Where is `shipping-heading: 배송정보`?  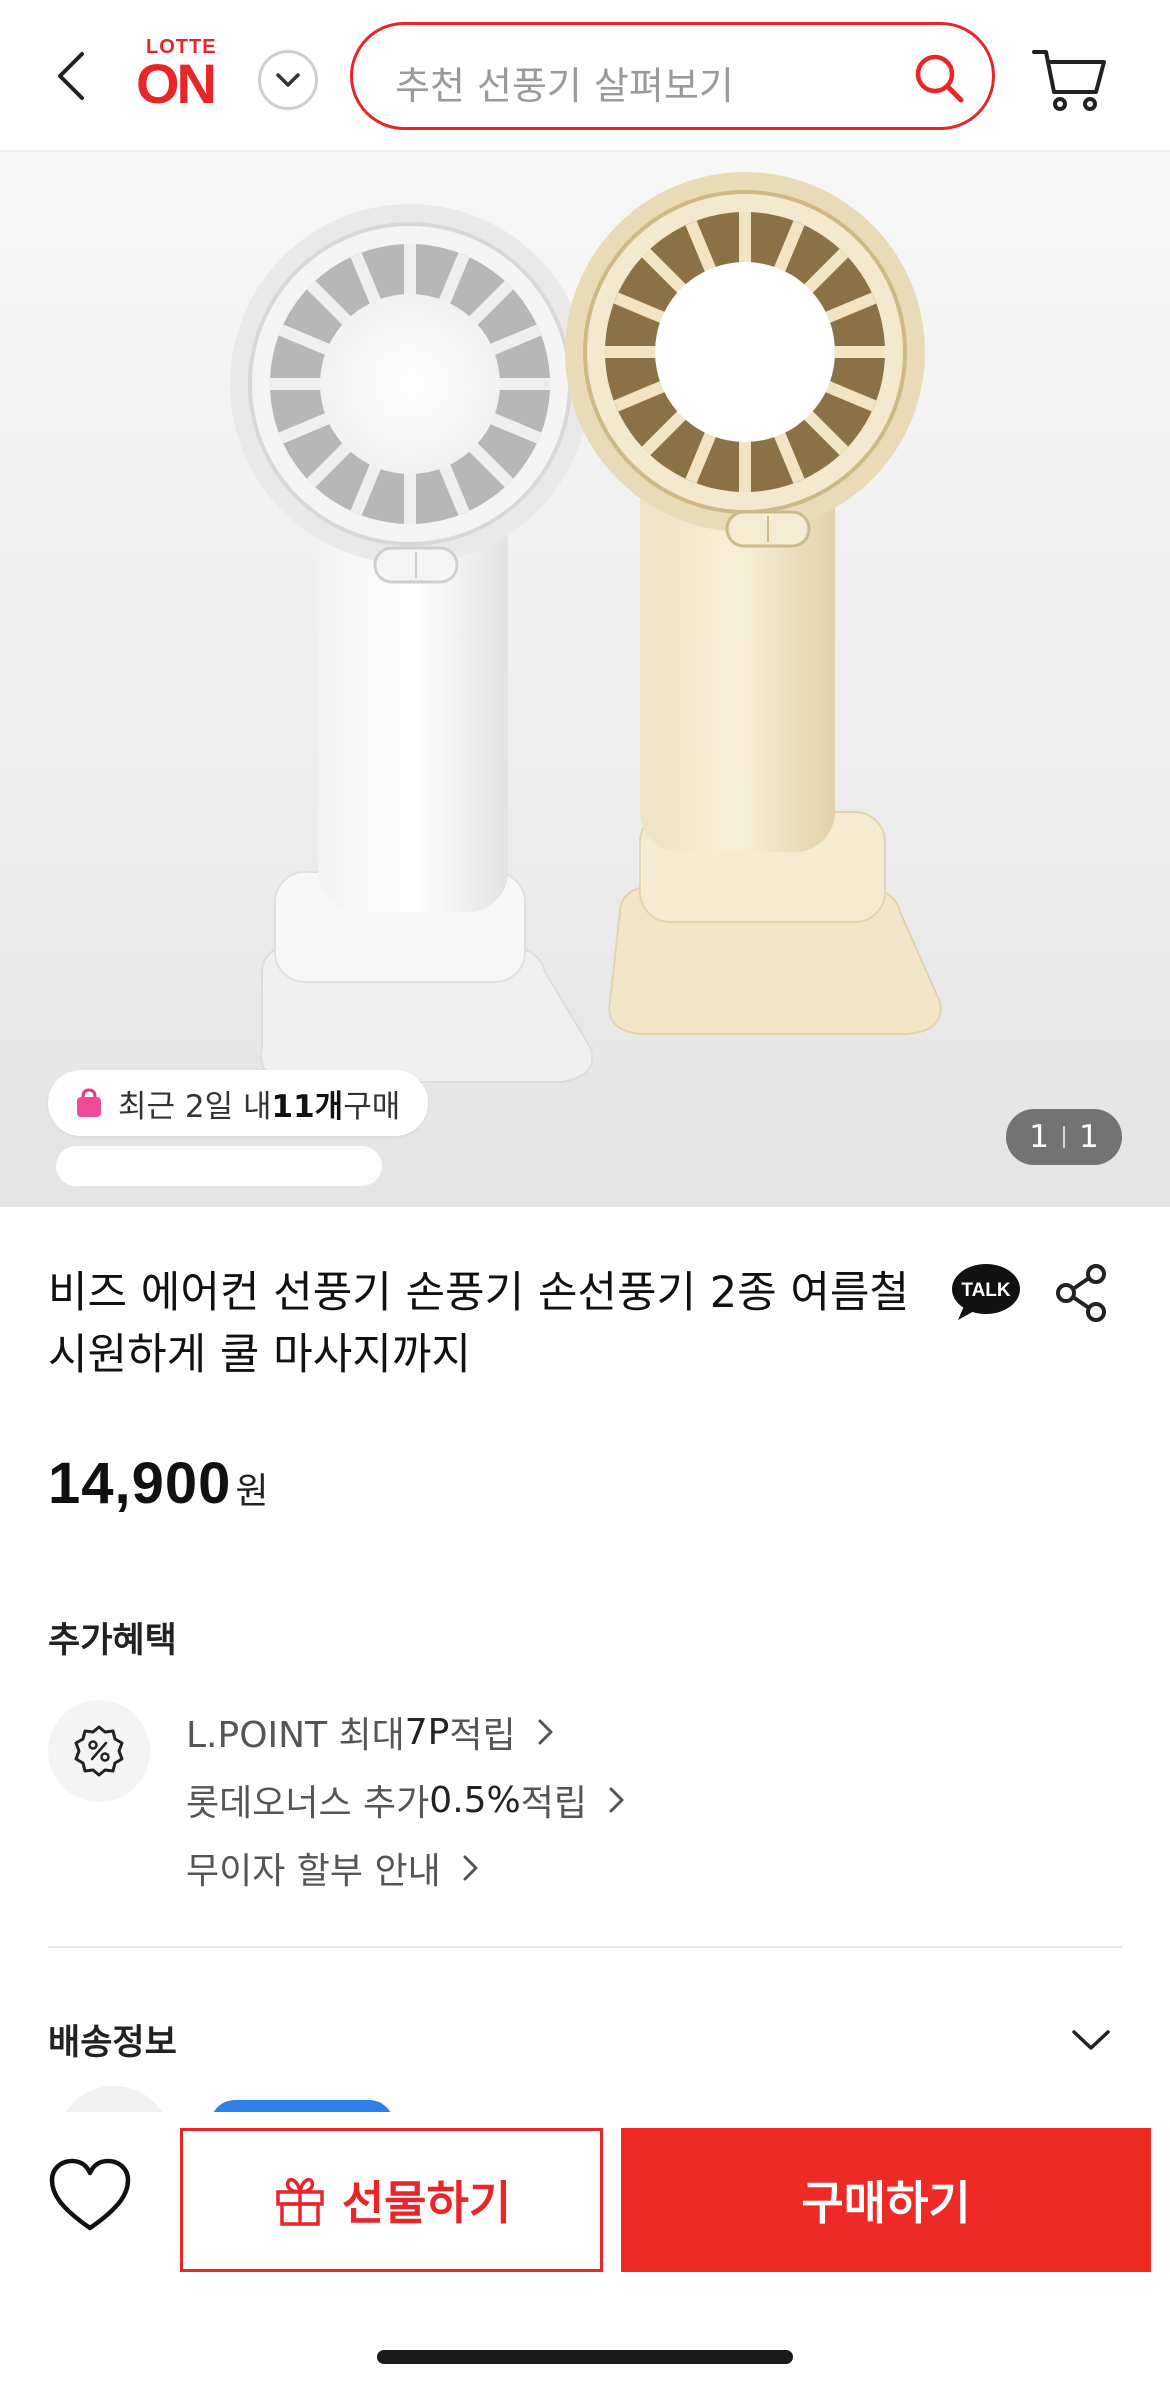 shipping-heading: 배송정보 is located at coordinates (112, 2043).